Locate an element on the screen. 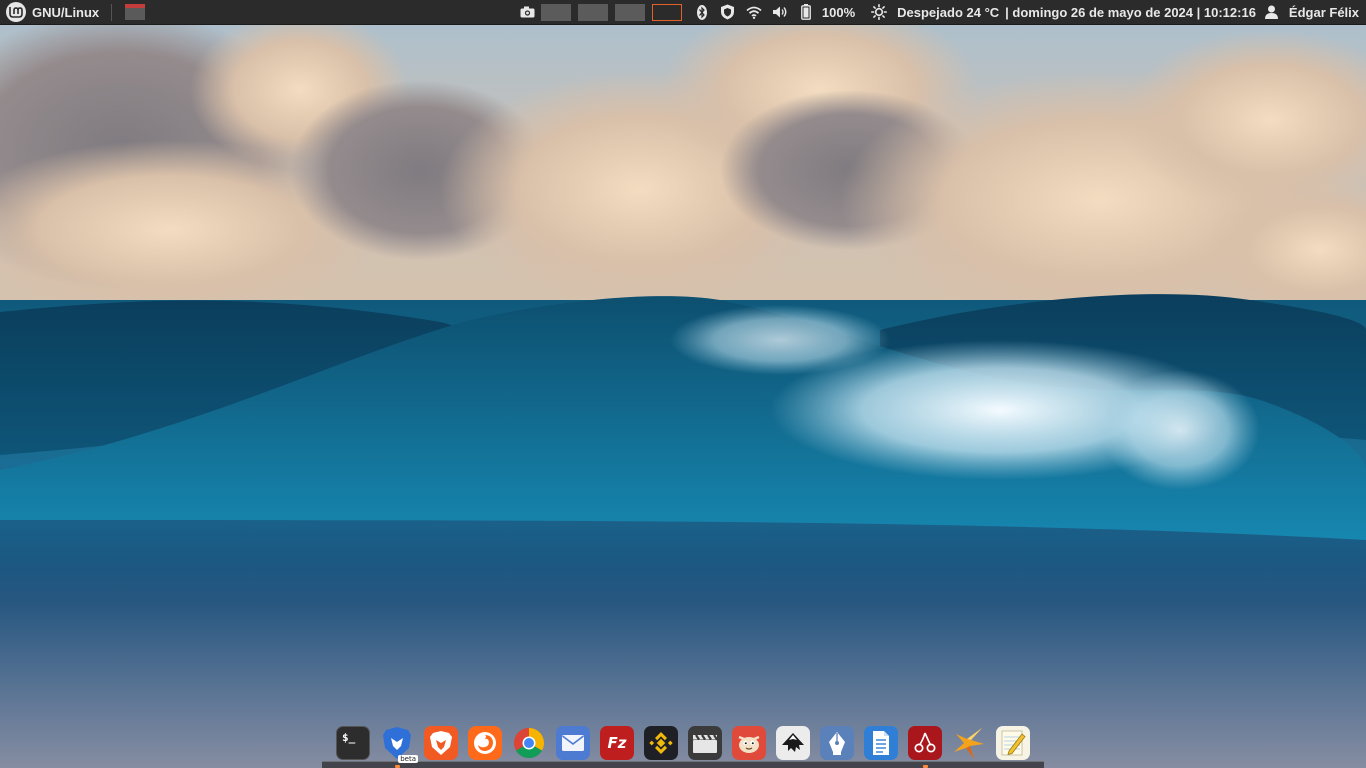 The image size is (1366, 768). mail-launcher is located at coordinates (573, 743).